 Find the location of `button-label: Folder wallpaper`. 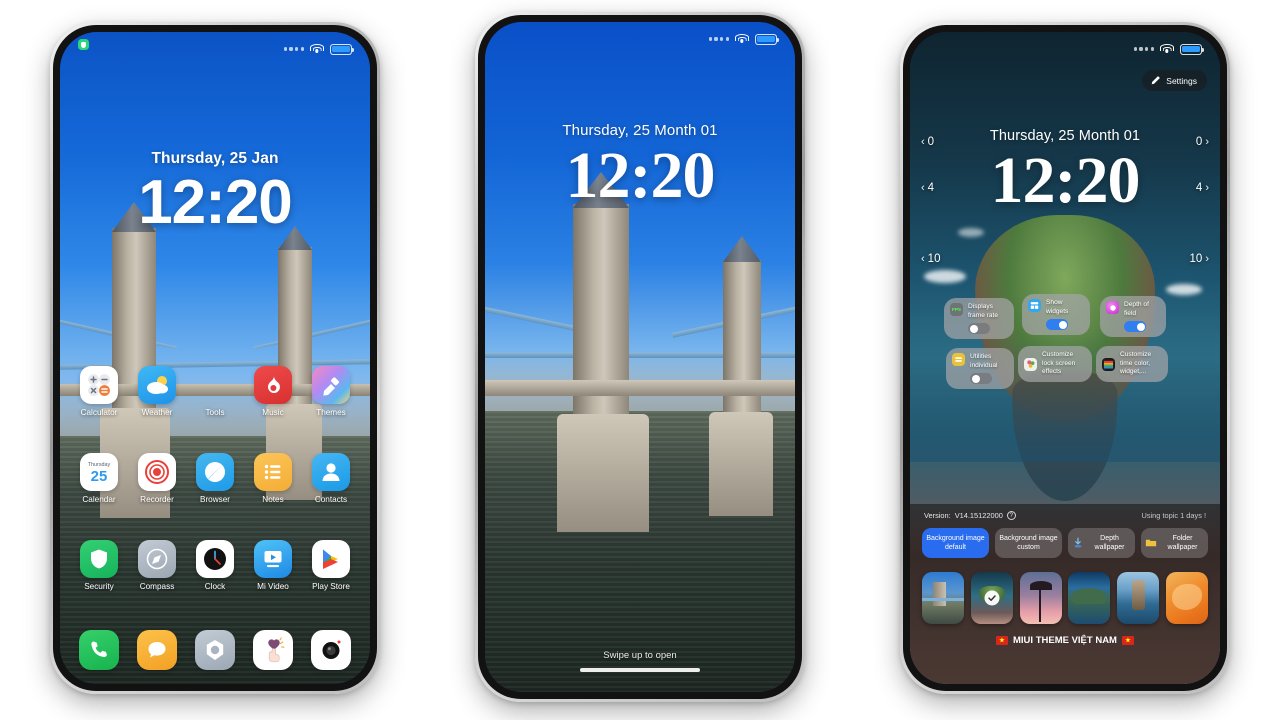

button-label: Folder wallpaper is located at coordinates (1182, 543).